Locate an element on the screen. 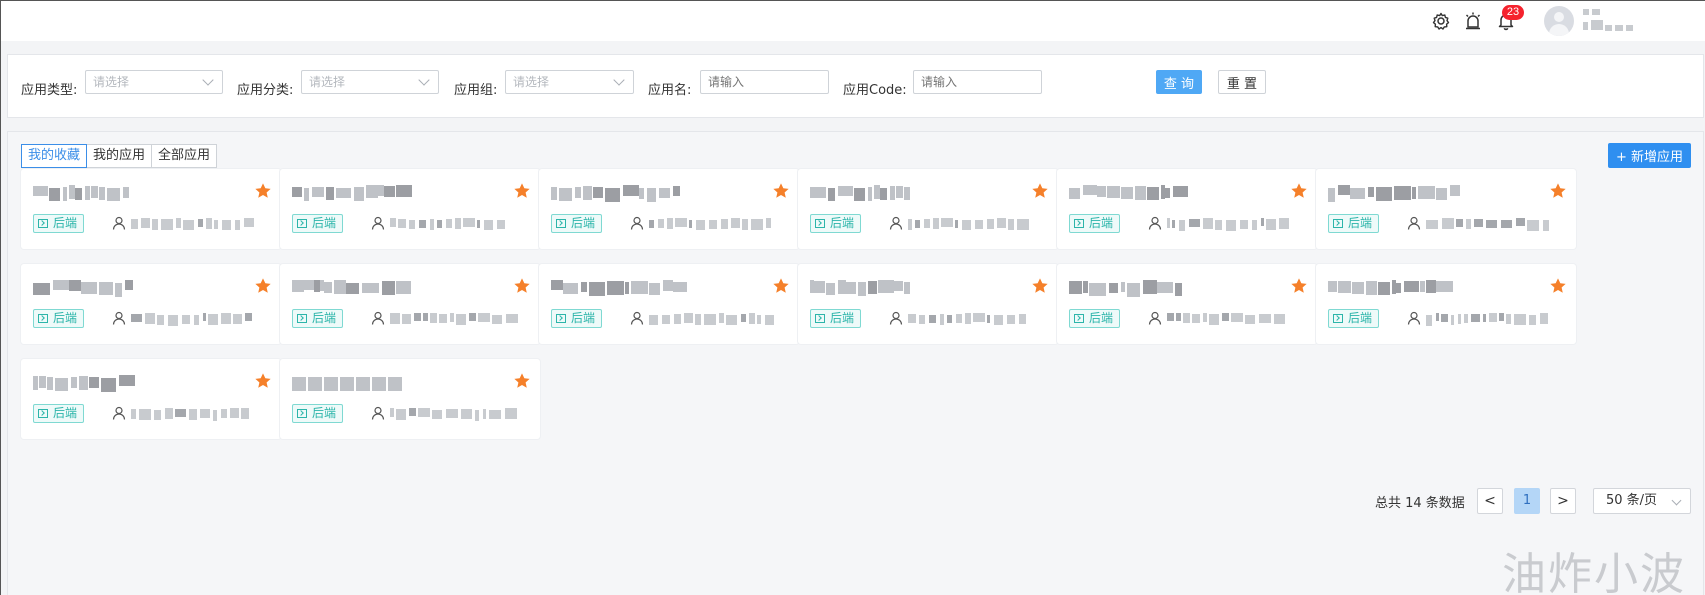 This screenshot has height=595, width=1705. page-size-select: 50 条/页 is located at coordinates (1642, 501).